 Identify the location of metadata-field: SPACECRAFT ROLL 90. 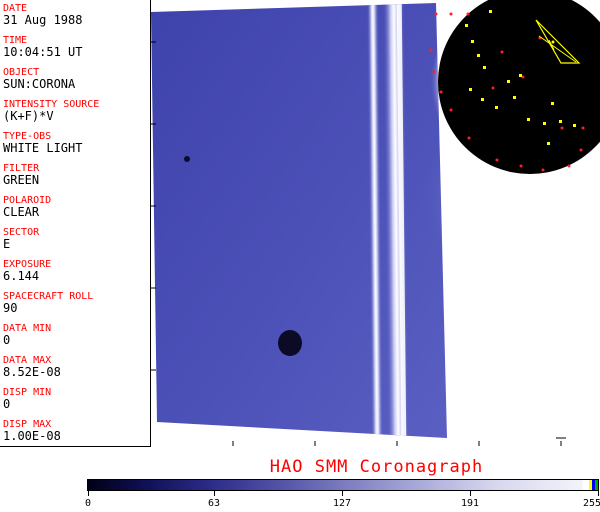
(48, 303).